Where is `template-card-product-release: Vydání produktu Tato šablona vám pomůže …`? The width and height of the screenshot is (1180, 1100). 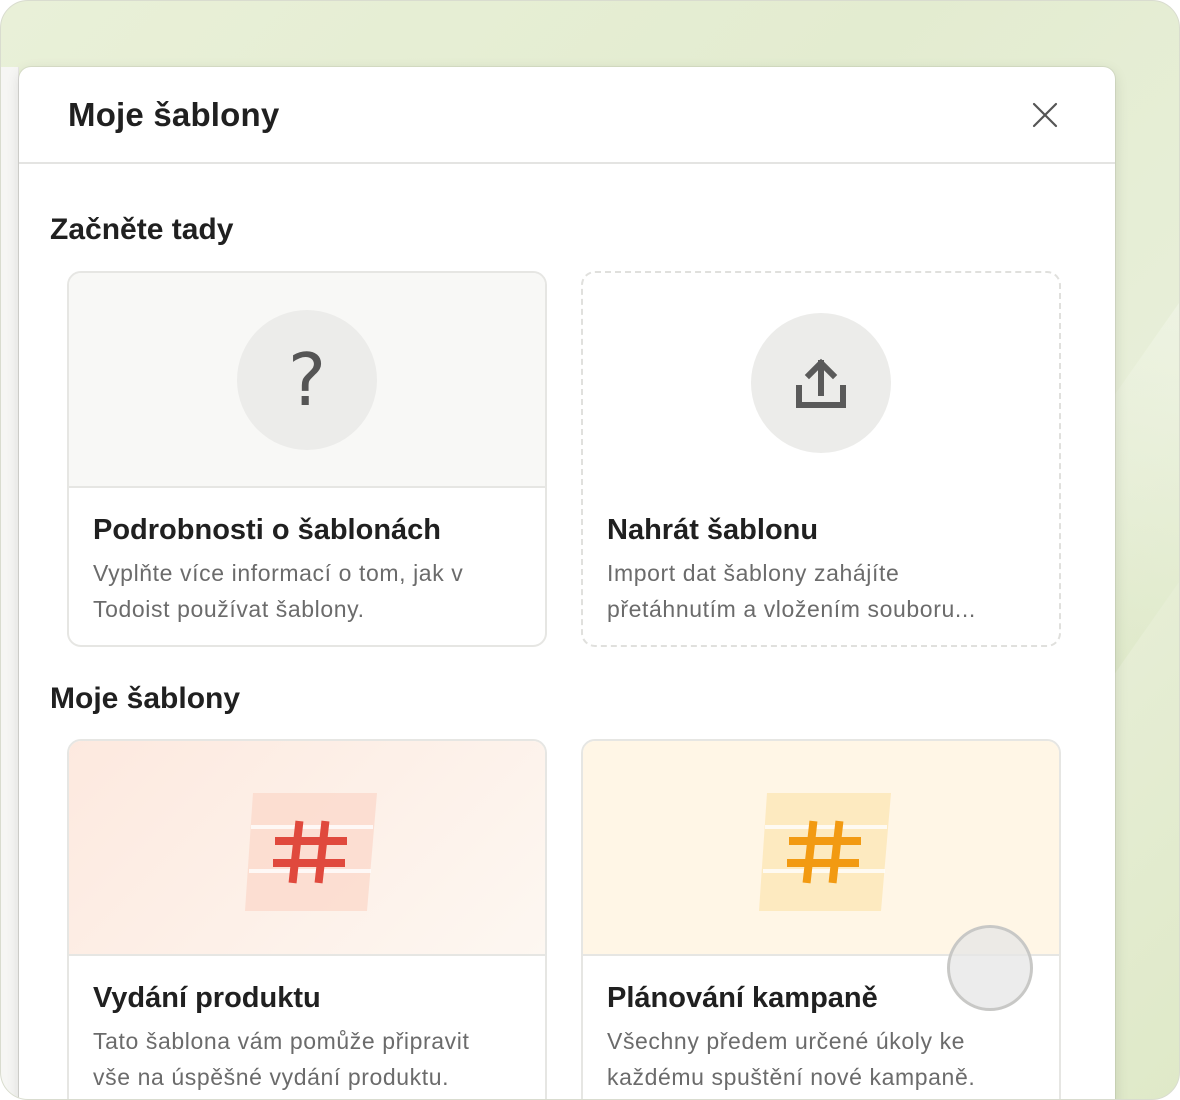 template-card-product-release: Vydání produktu Tato šablona vám pomůže … is located at coordinates (307, 919).